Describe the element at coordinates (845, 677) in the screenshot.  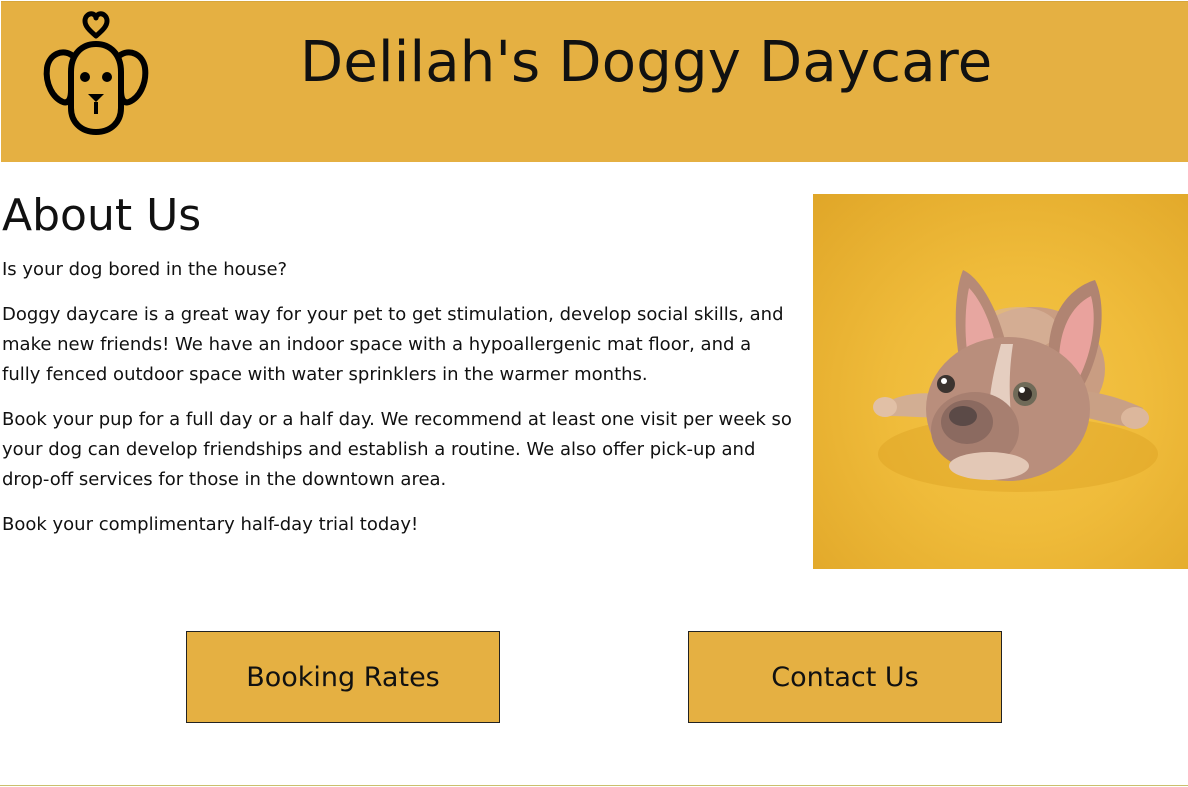
I see `contact-us-button: Contact Us` at that location.